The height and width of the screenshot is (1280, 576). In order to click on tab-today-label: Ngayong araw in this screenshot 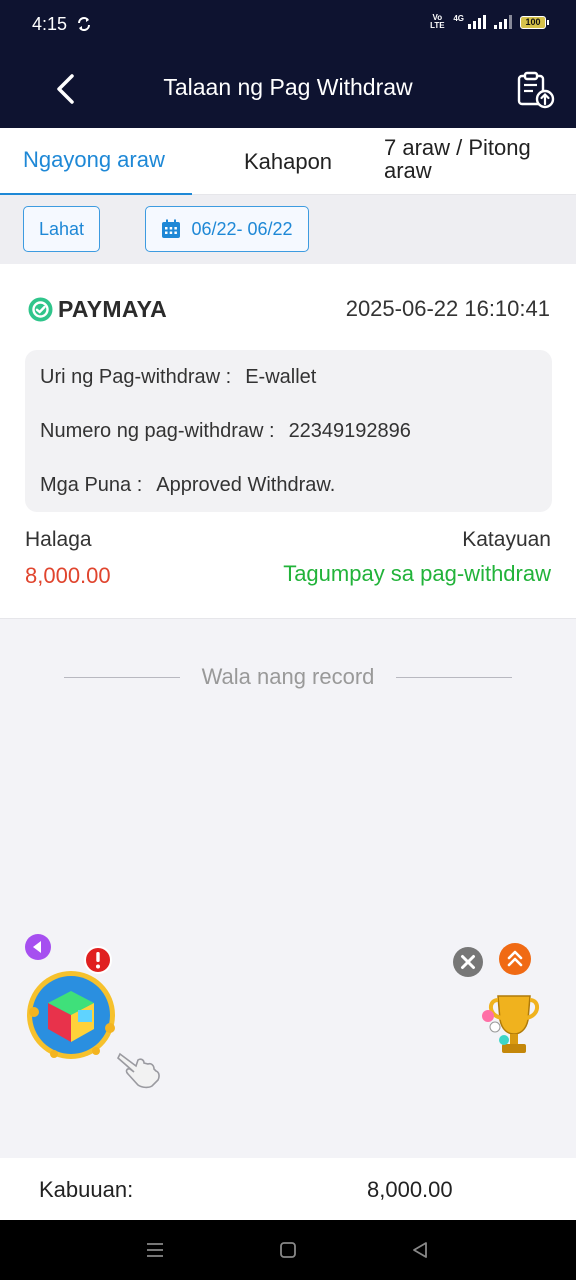, I will do `click(94, 159)`.